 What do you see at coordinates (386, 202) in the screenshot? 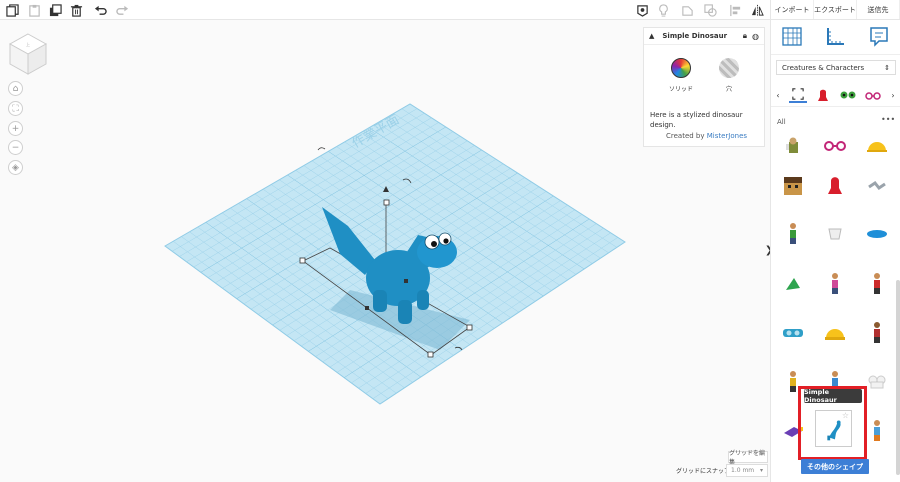
I see `height-handle` at bounding box center [386, 202].